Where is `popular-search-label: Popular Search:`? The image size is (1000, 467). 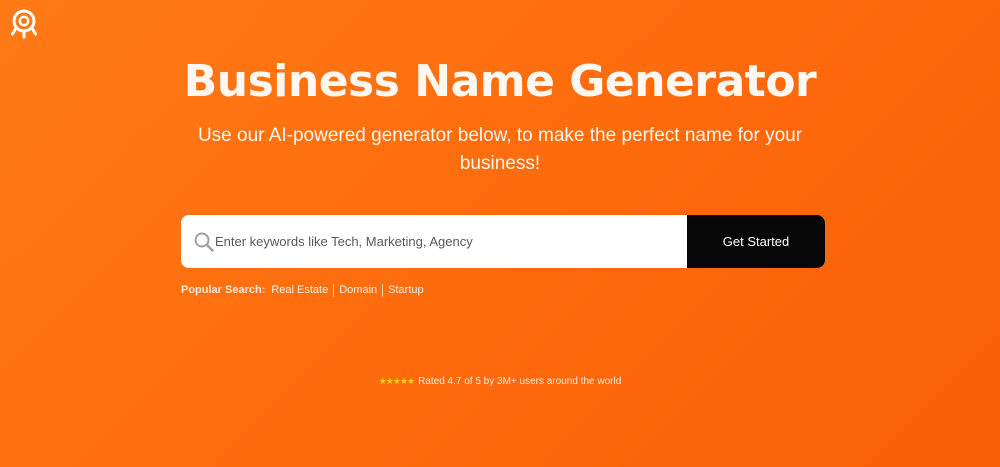
popular-search-label: Popular Search: is located at coordinates (223, 290).